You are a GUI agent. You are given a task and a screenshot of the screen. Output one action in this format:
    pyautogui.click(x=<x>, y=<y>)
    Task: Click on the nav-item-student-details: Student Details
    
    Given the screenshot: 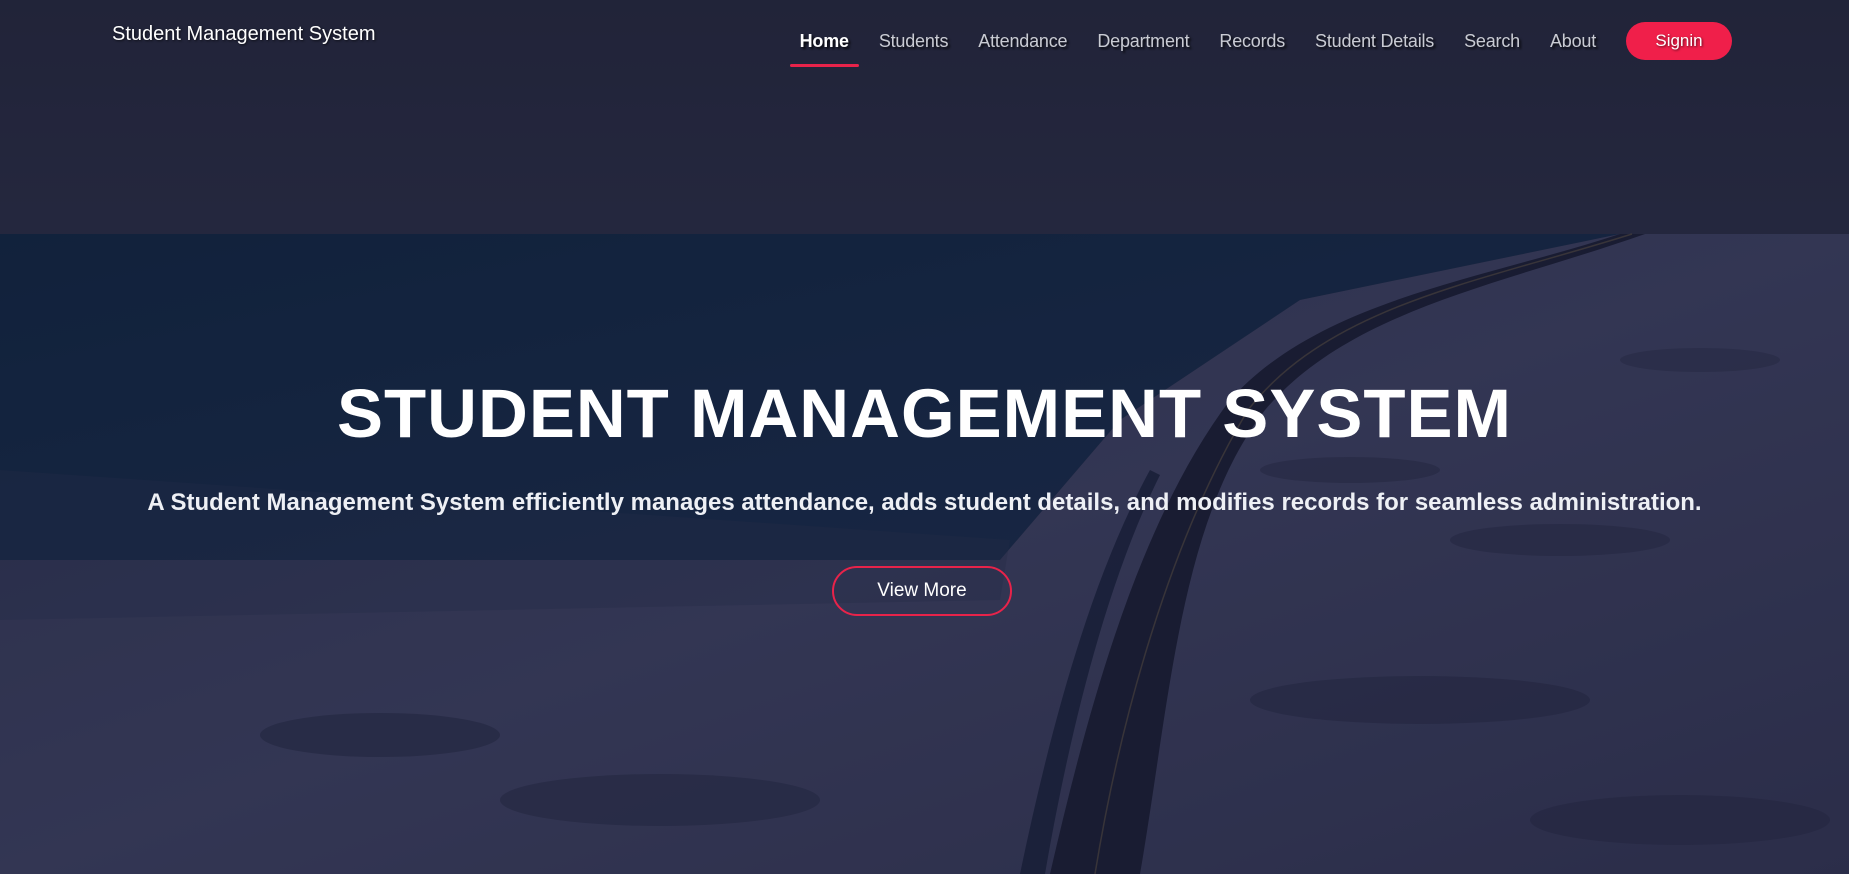 What is the action you would take?
    pyautogui.click(x=1374, y=41)
    